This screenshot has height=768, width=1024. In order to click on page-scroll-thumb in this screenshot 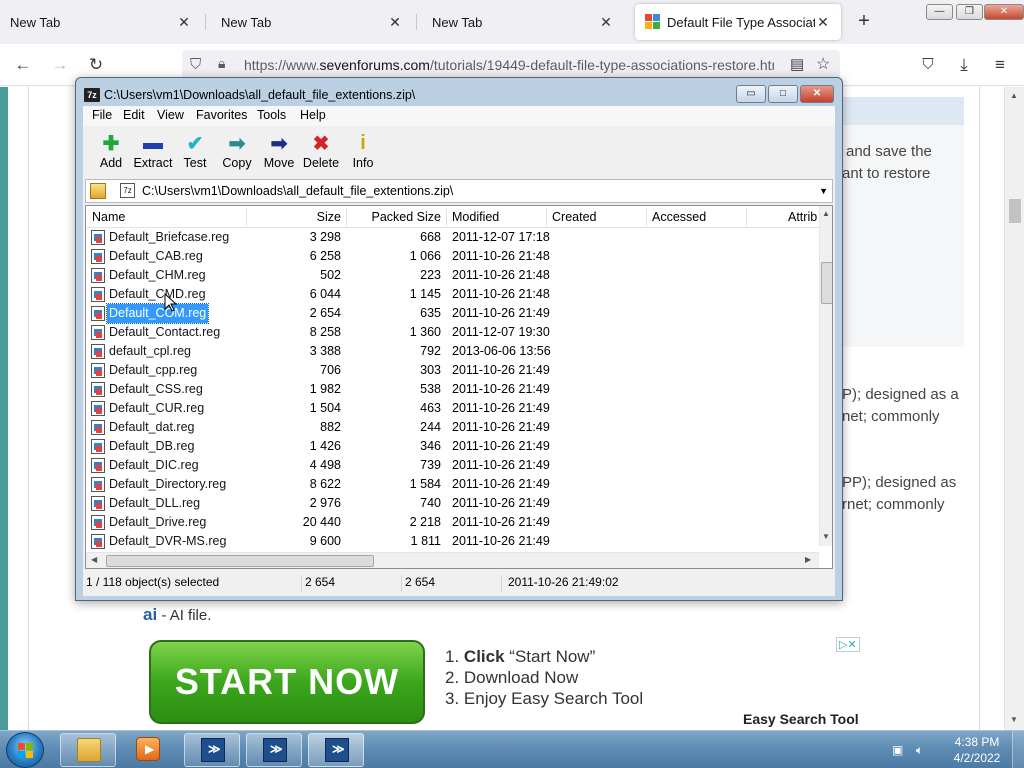, I will do `click(1015, 211)`.